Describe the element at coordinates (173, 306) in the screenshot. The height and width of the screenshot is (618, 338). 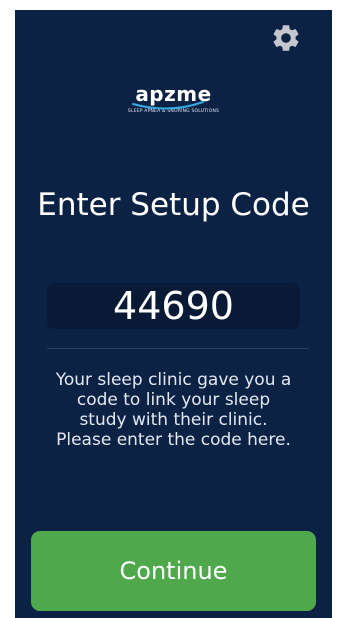
I see `setup-code-input: 44690` at that location.